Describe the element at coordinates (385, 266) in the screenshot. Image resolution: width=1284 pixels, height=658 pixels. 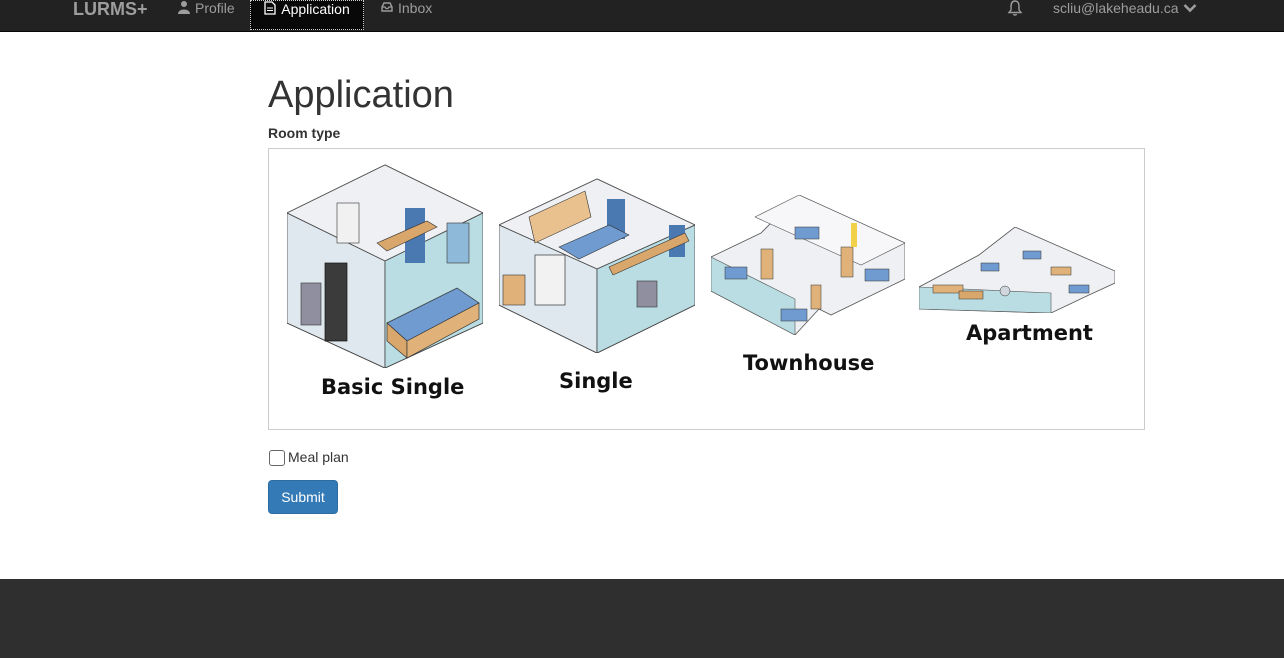
I see `basic-single-room-illustration` at that location.